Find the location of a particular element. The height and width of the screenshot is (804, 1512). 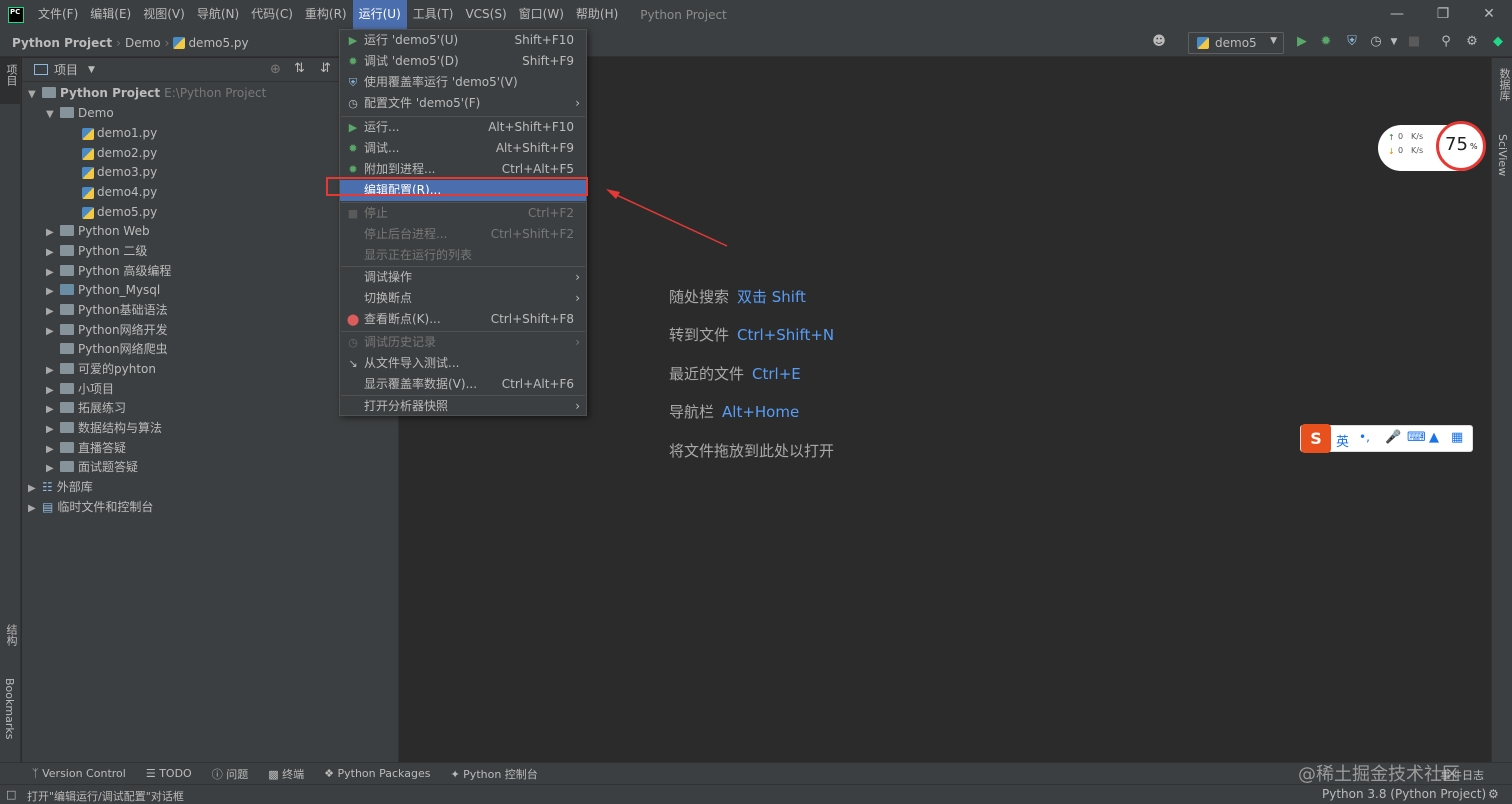

toolbox-grid-icon: ▦ is located at coordinates (1457, 437).